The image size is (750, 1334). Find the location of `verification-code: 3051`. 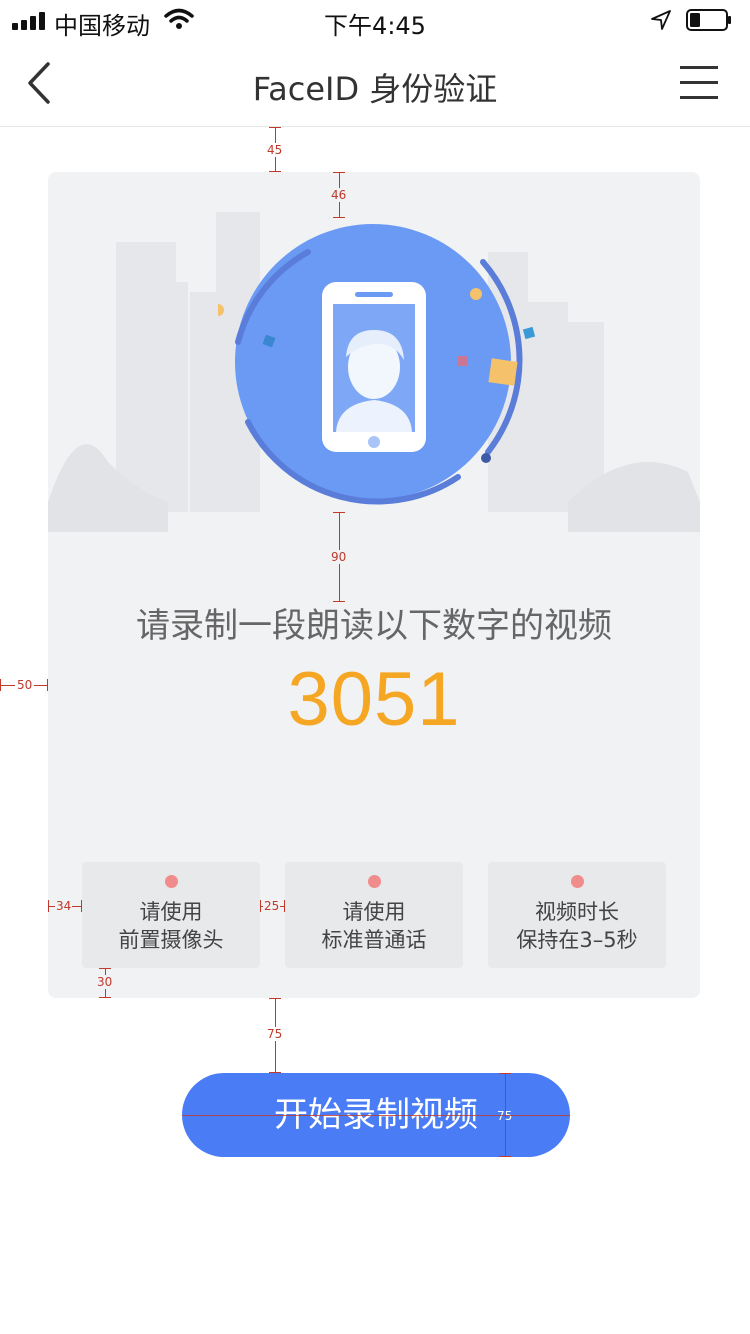

verification-code: 3051 is located at coordinates (374, 699).